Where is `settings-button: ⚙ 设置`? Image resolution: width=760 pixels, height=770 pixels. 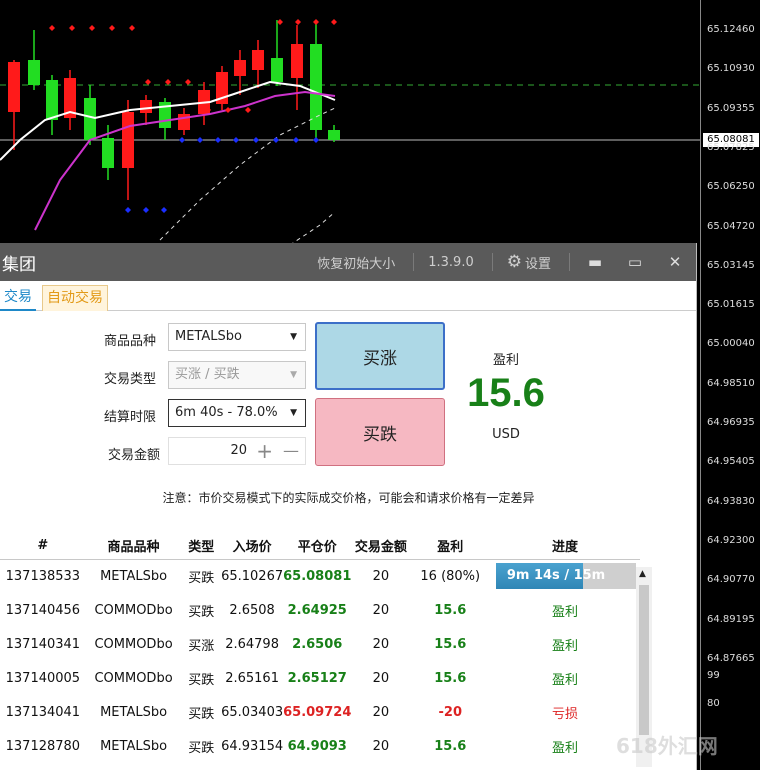 settings-button: ⚙ 设置 is located at coordinates (529, 262).